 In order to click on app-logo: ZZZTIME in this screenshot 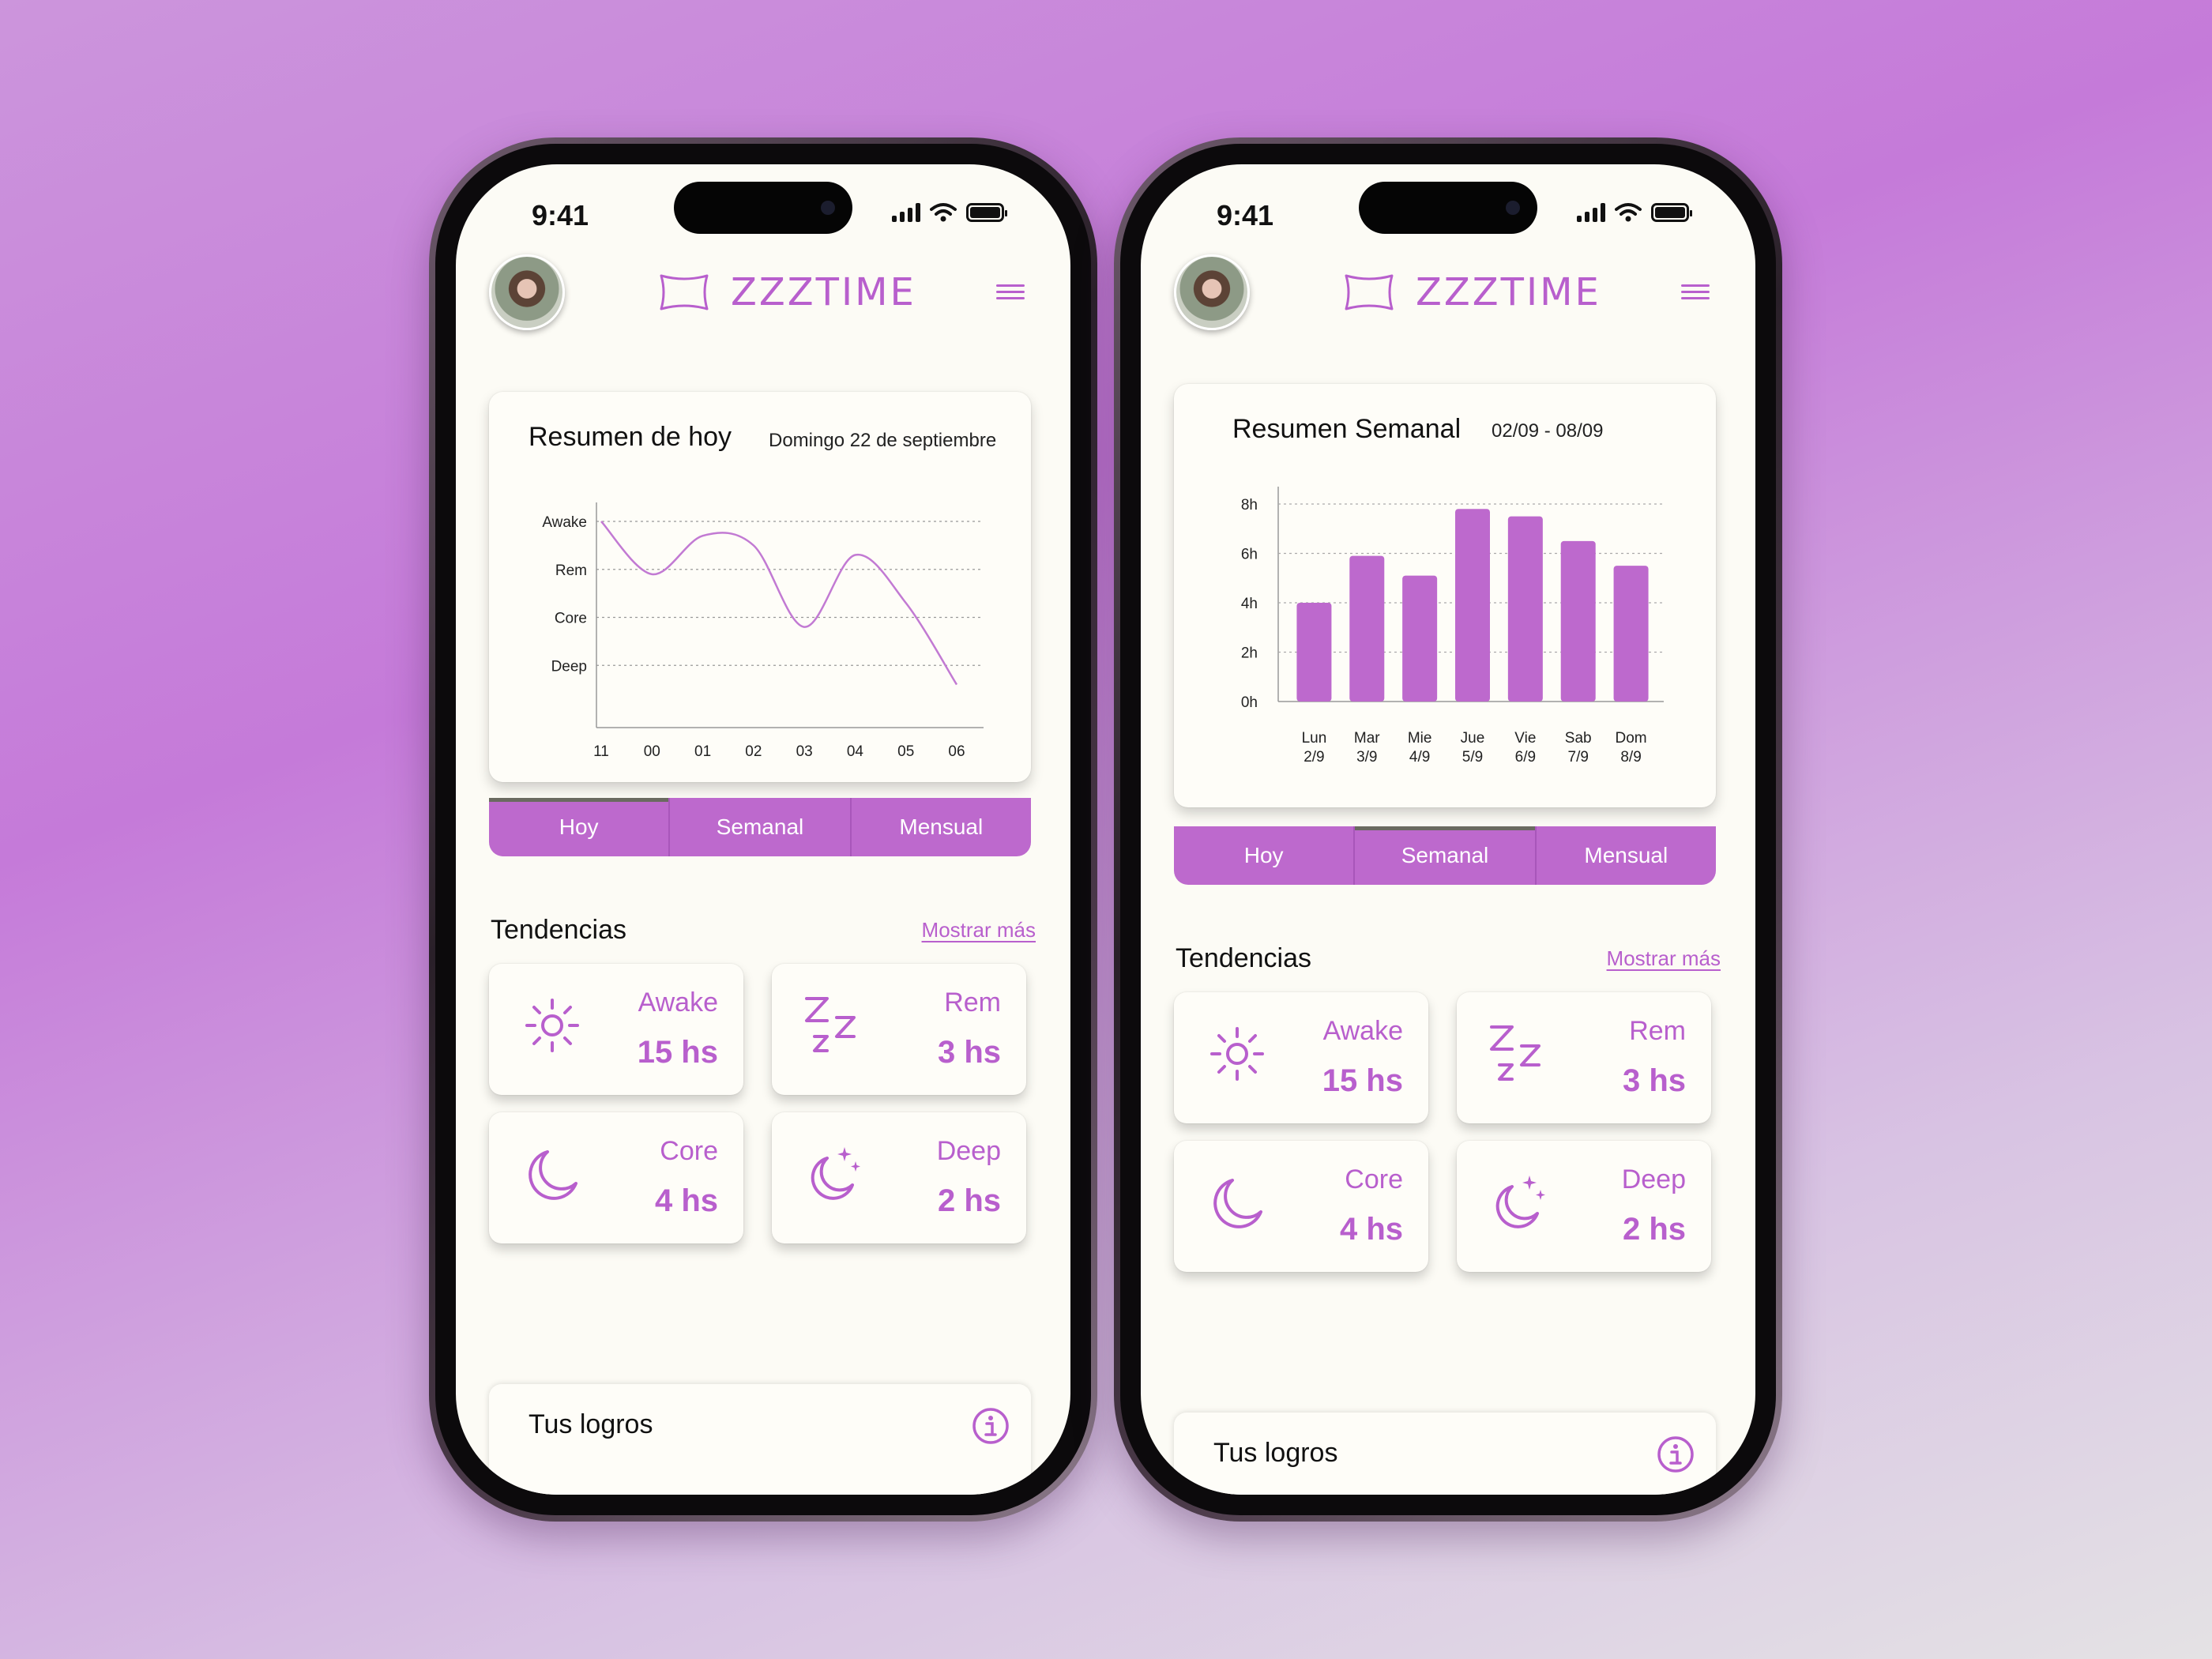, I will do `click(787, 292)`.